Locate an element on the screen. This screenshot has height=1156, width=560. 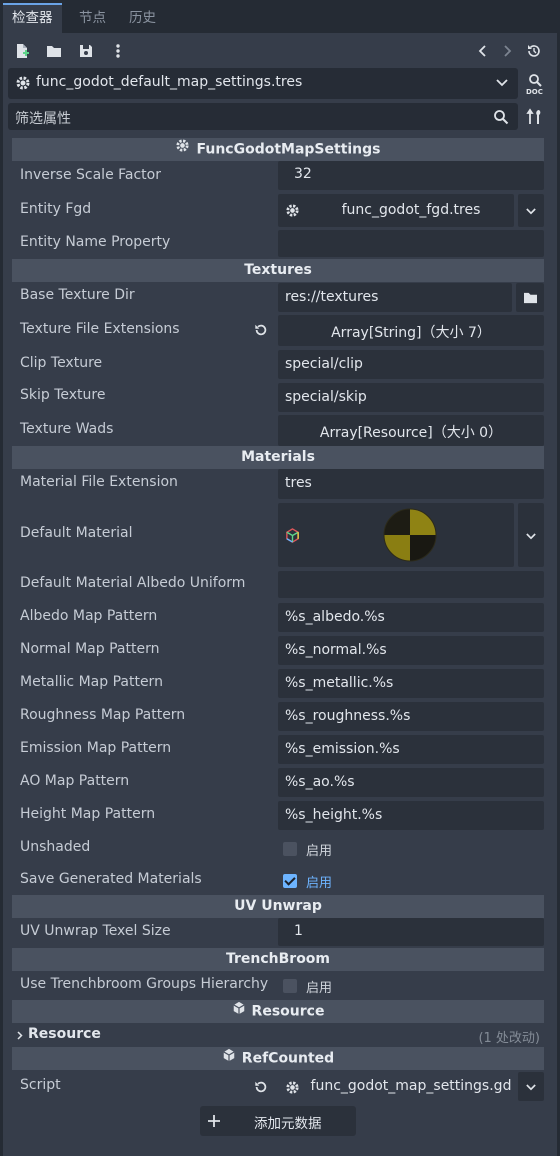
script-dropdown is located at coordinates (531, 1086).